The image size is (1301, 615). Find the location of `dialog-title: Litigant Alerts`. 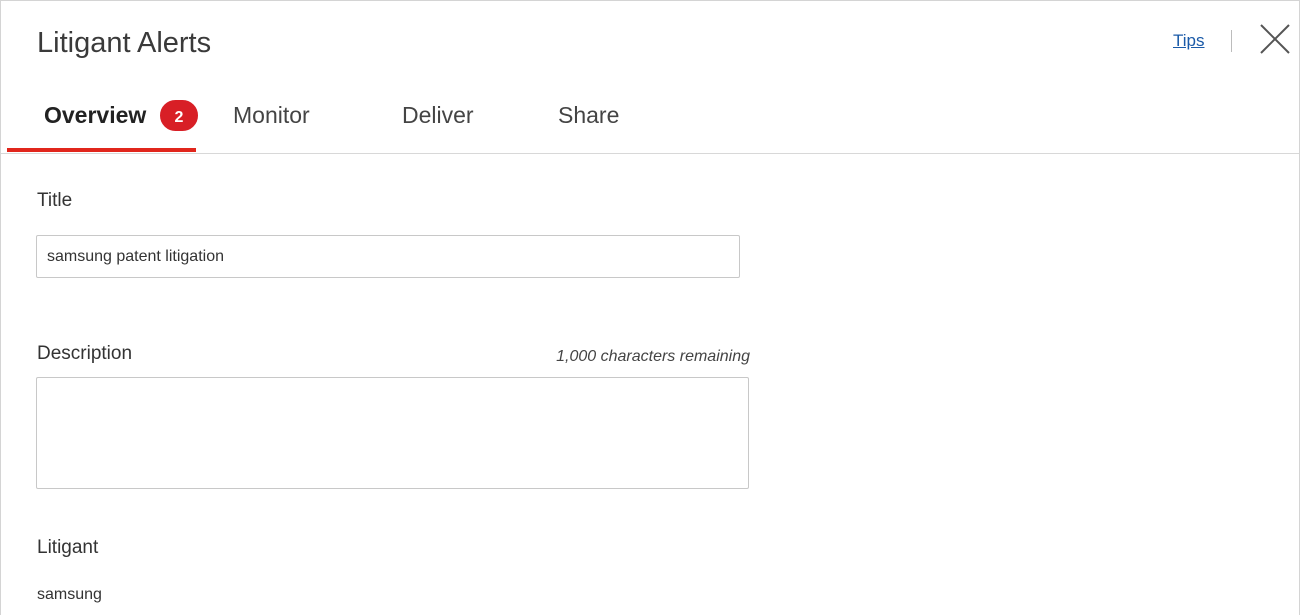

dialog-title: Litigant Alerts is located at coordinates (124, 43).